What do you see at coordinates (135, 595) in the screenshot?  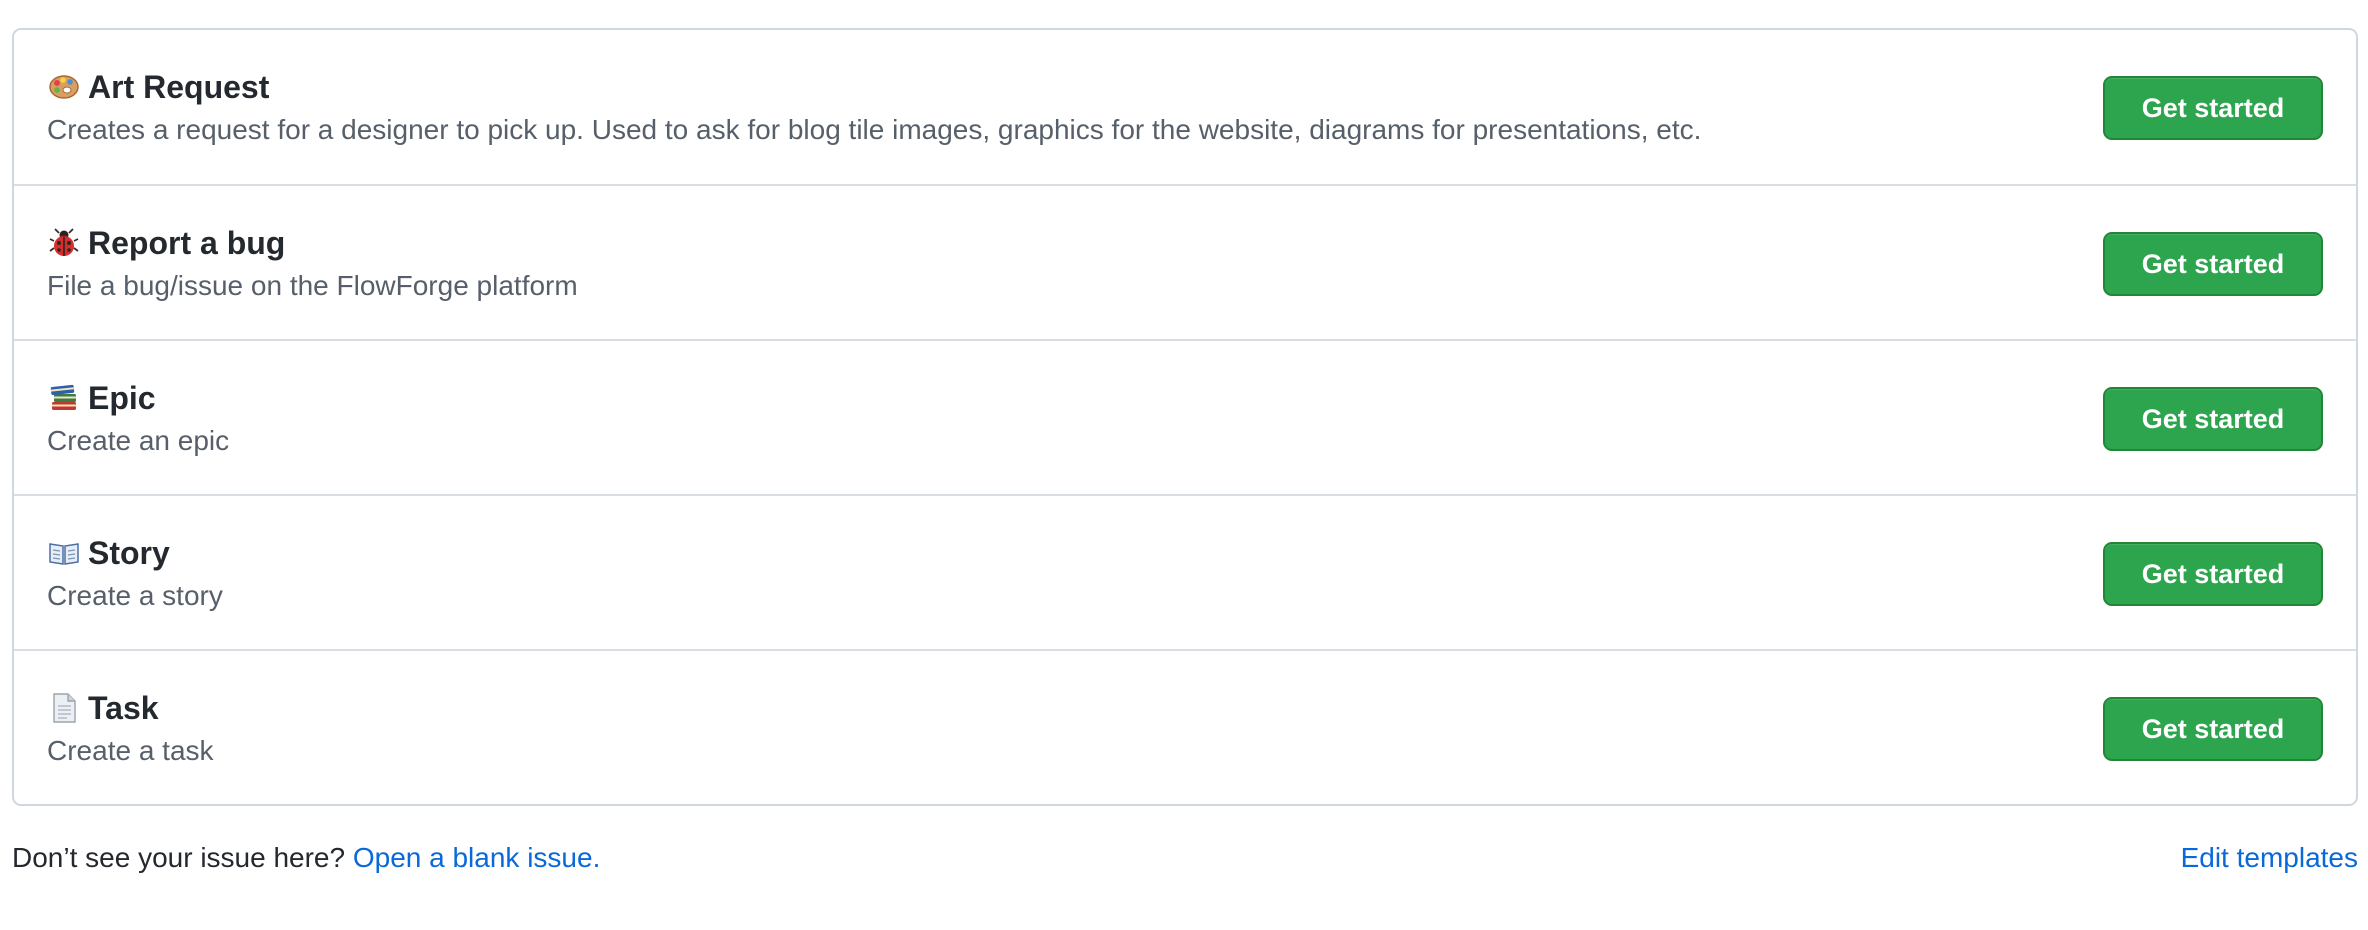 I see `template-description: Create a story` at bounding box center [135, 595].